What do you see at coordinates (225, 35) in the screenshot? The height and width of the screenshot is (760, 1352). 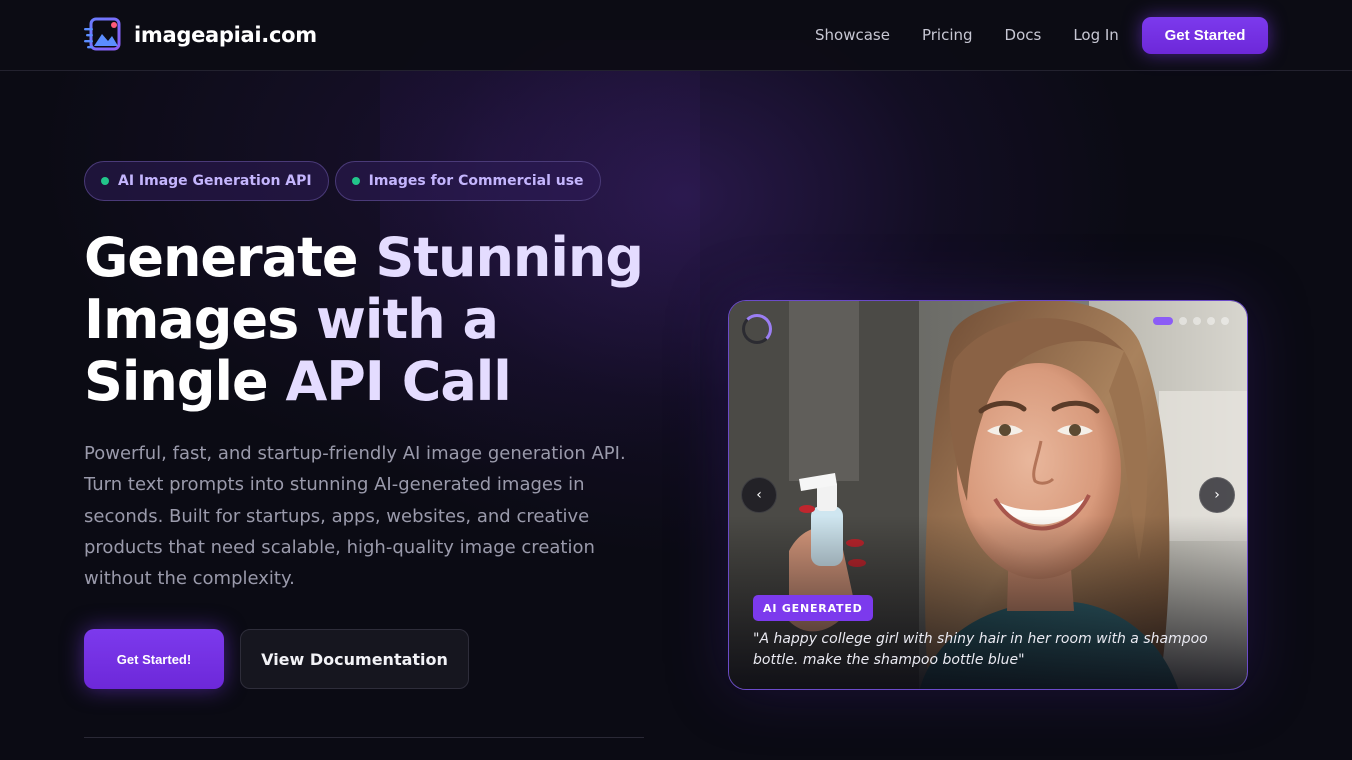 I see `brand-name: imageapiai.com` at bounding box center [225, 35].